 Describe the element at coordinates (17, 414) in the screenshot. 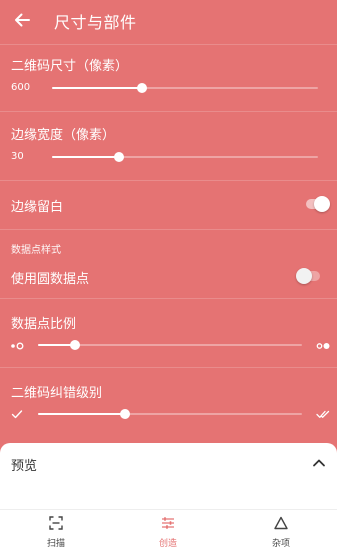

I see `check-icon` at that location.